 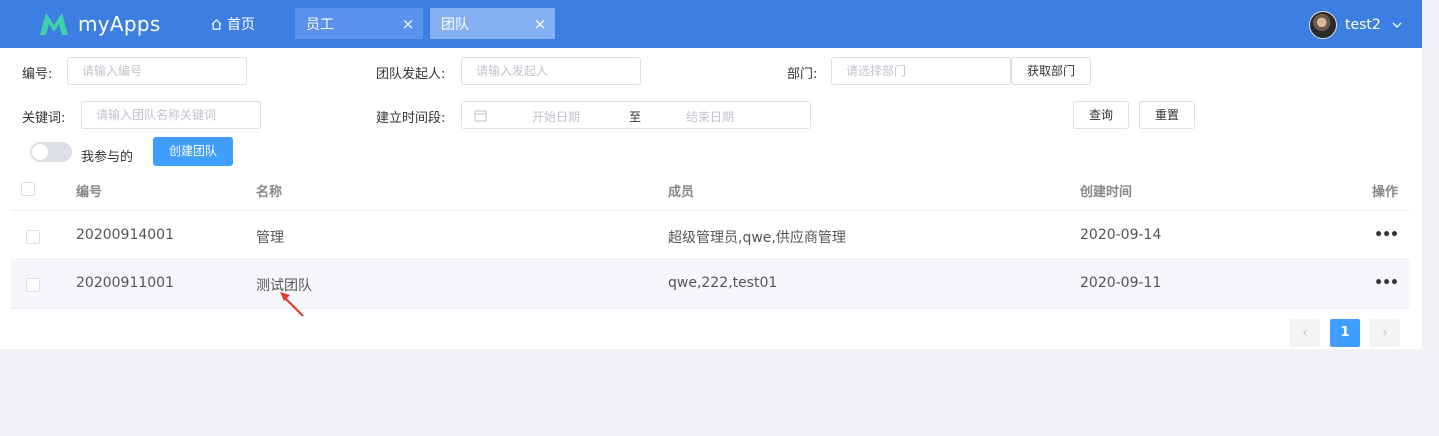 What do you see at coordinates (1051, 71) in the screenshot?
I see `get-dept-button: 获取部门` at bounding box center [1051, 71].